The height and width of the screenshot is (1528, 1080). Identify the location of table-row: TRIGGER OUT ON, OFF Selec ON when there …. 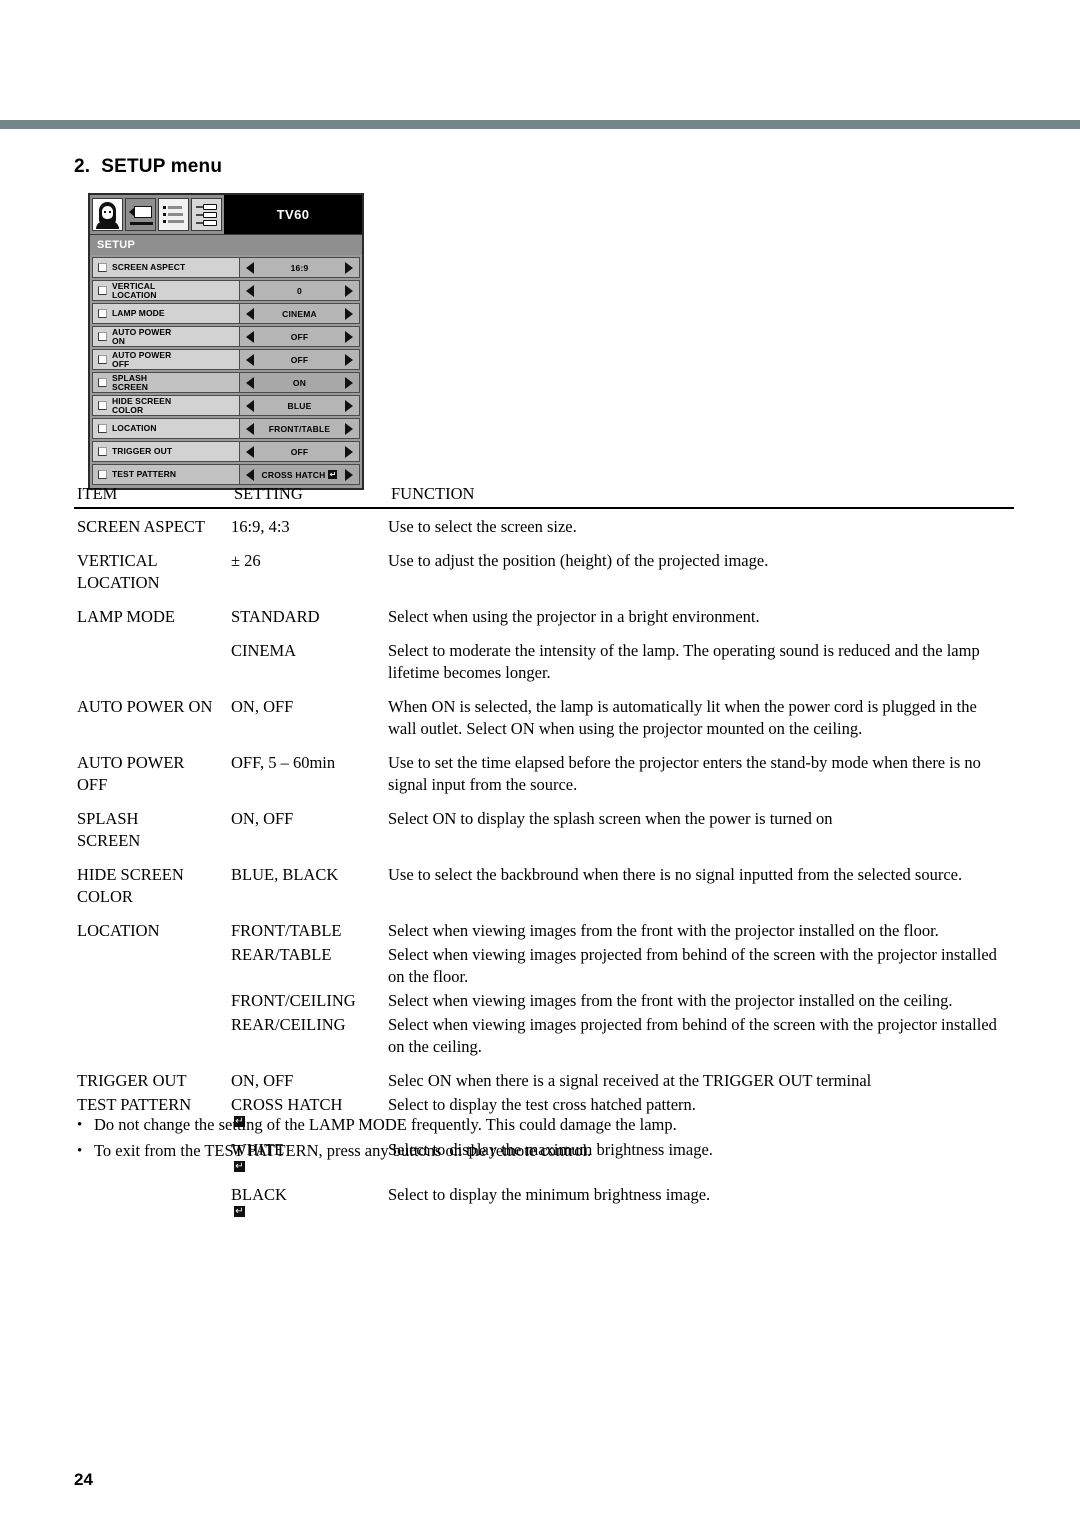
(544, 1081).